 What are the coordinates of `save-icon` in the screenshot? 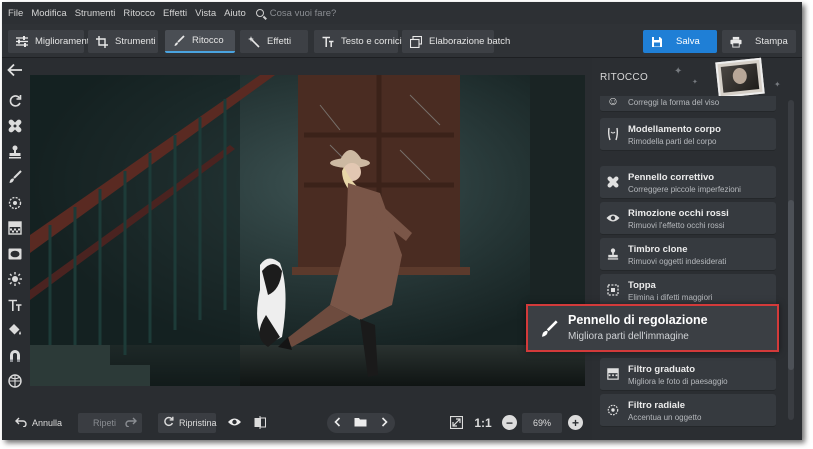 It's located at (657, 42).